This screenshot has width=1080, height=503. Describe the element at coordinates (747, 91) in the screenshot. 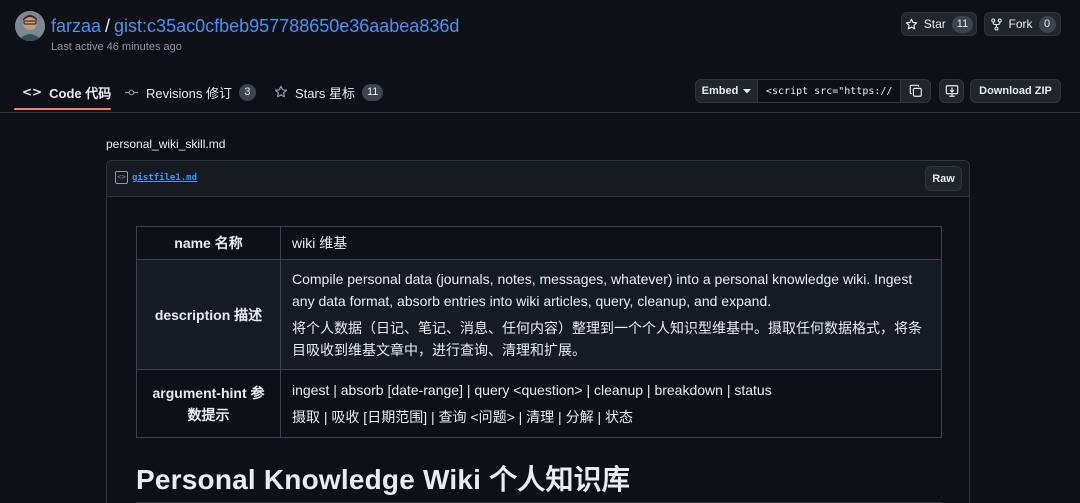

I see `triangle-down-icon` at that location.